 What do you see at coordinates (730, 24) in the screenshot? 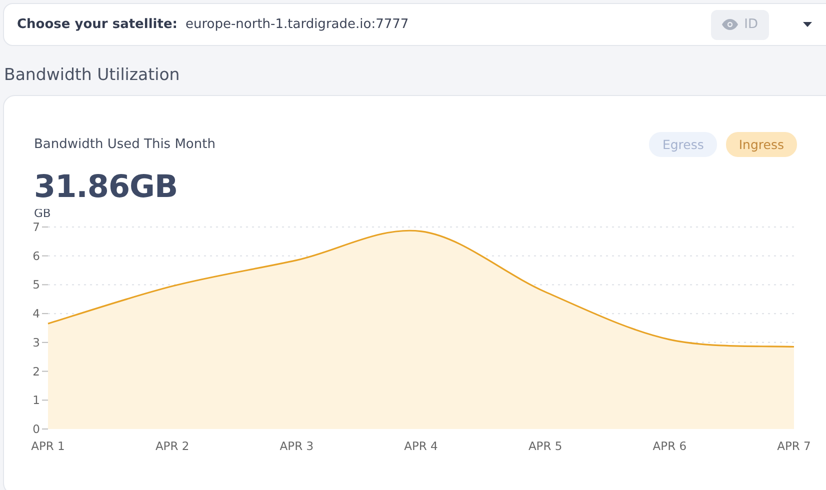
I see `eye-icon` at bounding box center [730, 24].